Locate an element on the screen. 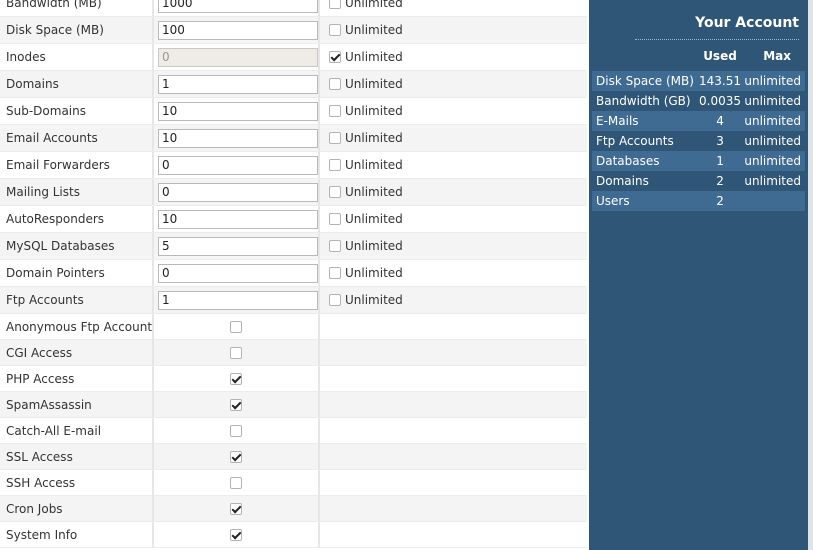  cron-jobs-checkbox is located at coordinates (236, 508).